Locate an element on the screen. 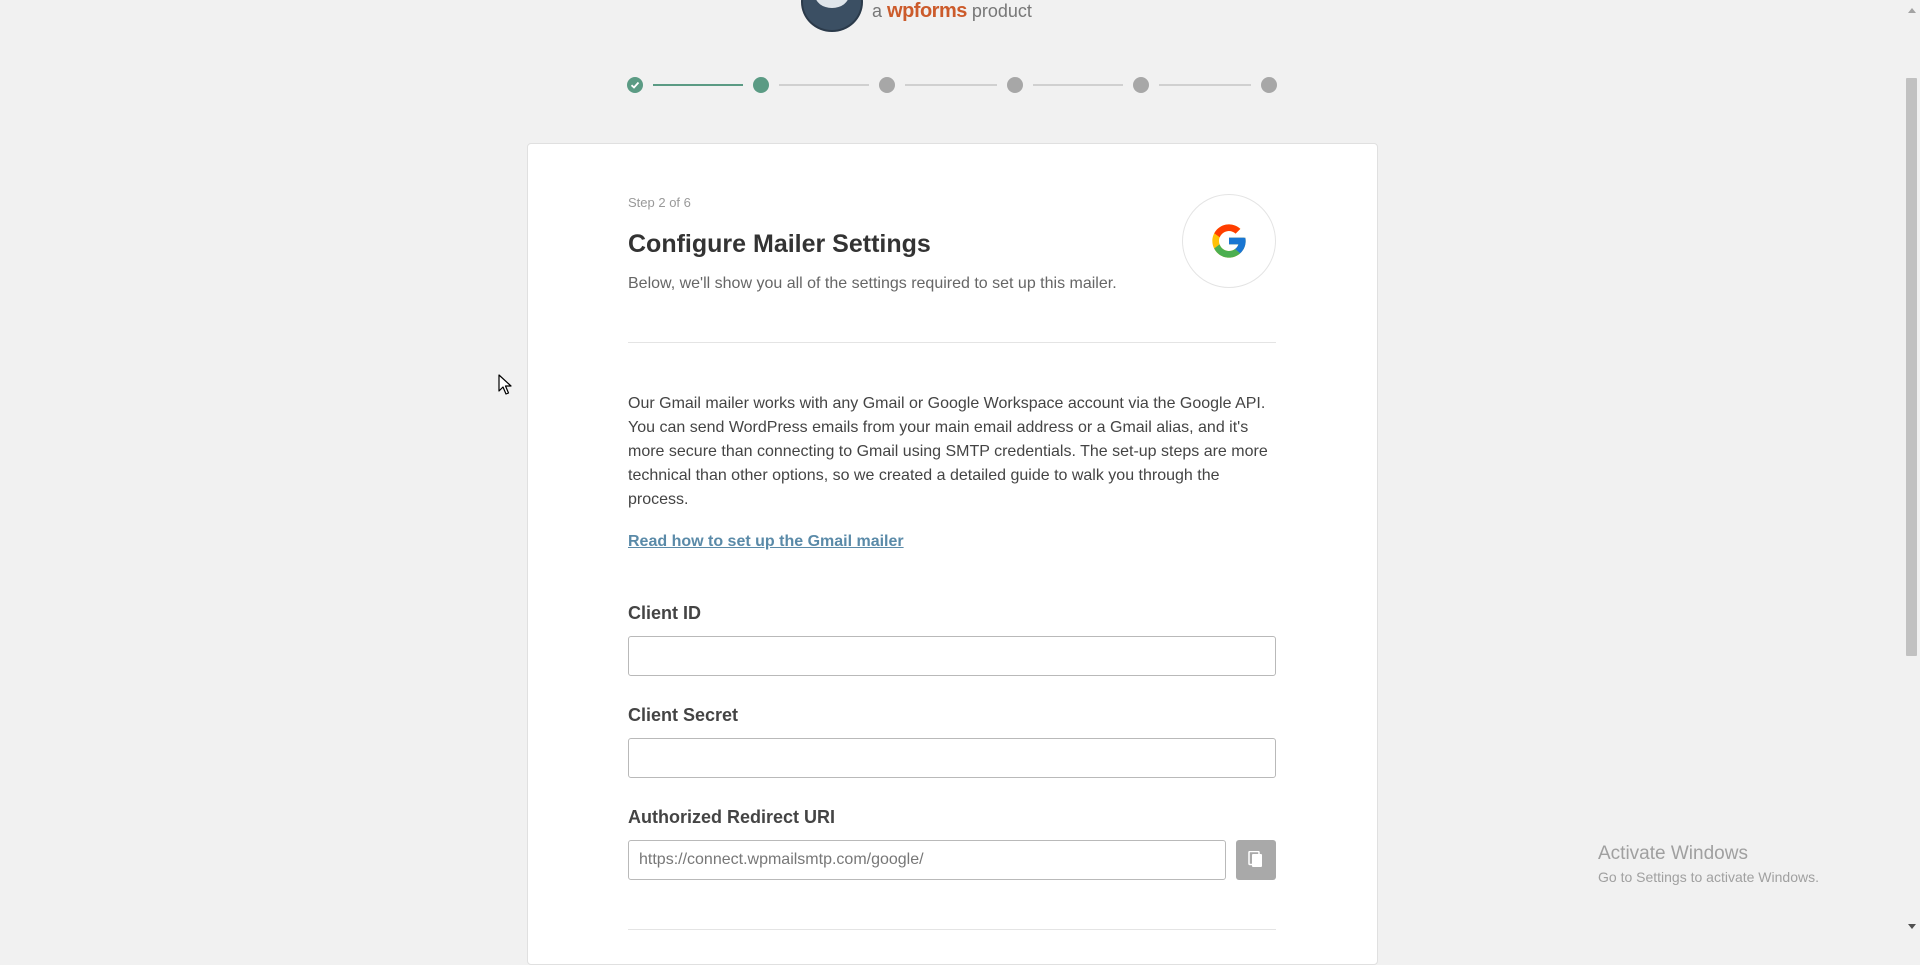 This screenshot has height=965, width=1920. scroll-thumb is located at coordinates (1911, 367).